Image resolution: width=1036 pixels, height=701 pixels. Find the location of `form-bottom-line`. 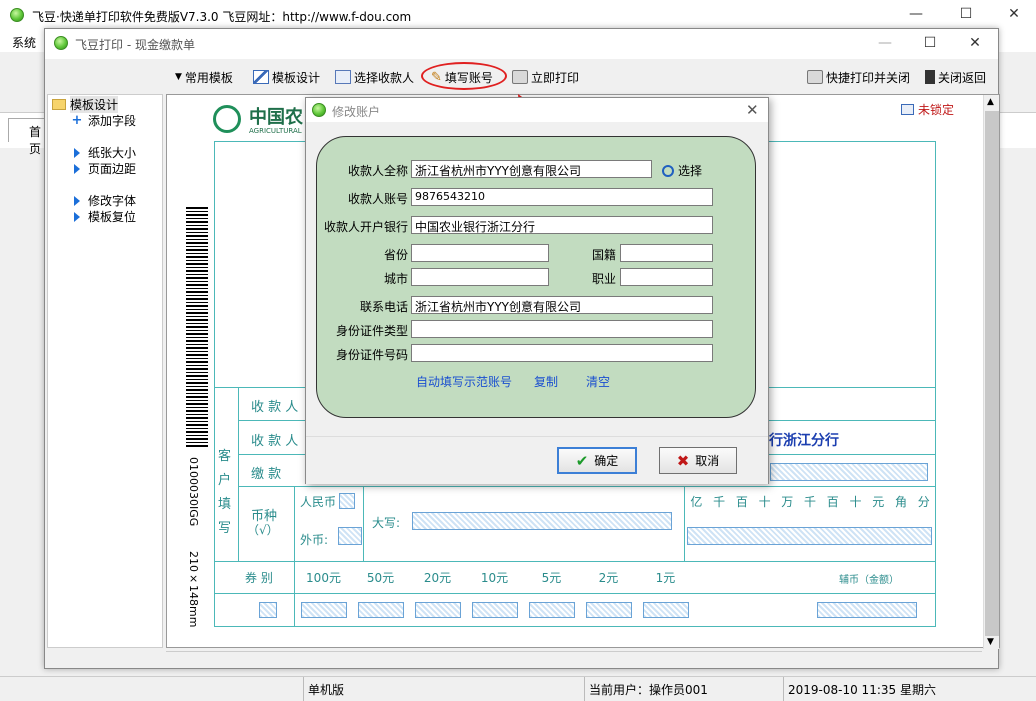

form-bottom-line is located at coordinates (575, 626).